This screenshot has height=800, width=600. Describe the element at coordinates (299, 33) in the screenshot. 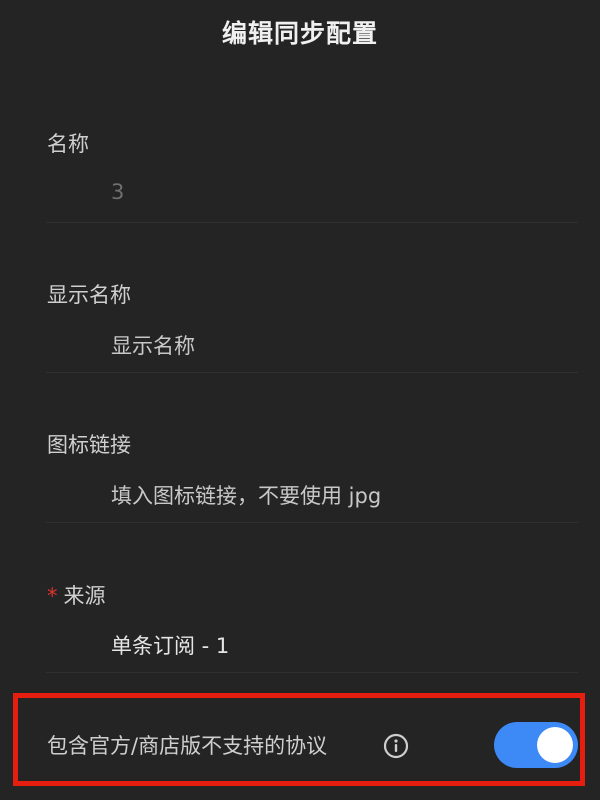

I see `page-title: 编辑同步配置` at that location.